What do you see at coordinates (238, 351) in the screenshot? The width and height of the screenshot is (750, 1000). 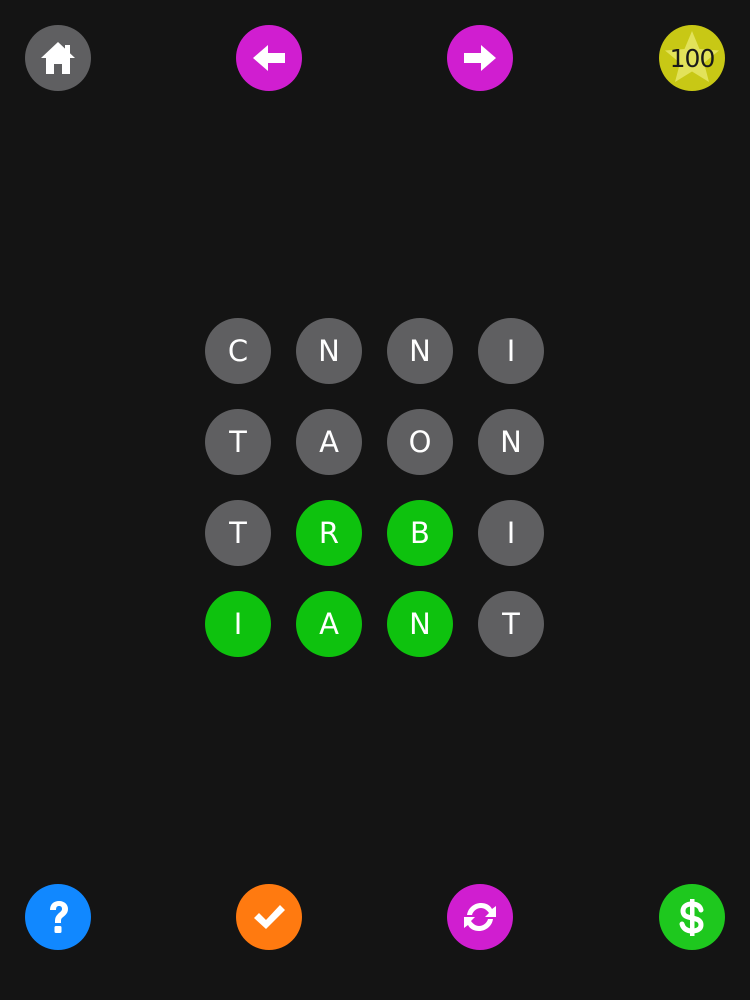 I see `letter-tile: C` at bounding box center [238, 351].